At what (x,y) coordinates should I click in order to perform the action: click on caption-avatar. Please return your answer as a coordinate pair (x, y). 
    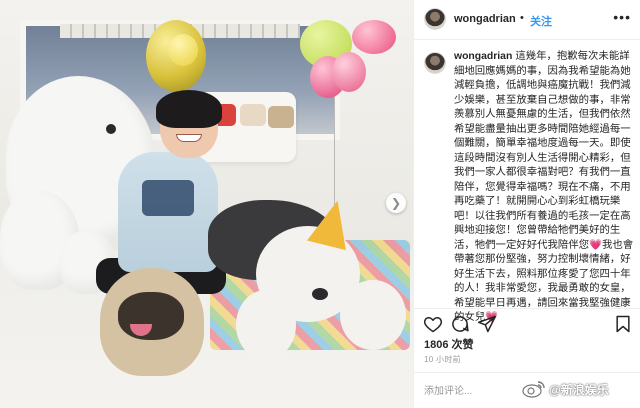
    Looking at the image, I should click on (435, 63).